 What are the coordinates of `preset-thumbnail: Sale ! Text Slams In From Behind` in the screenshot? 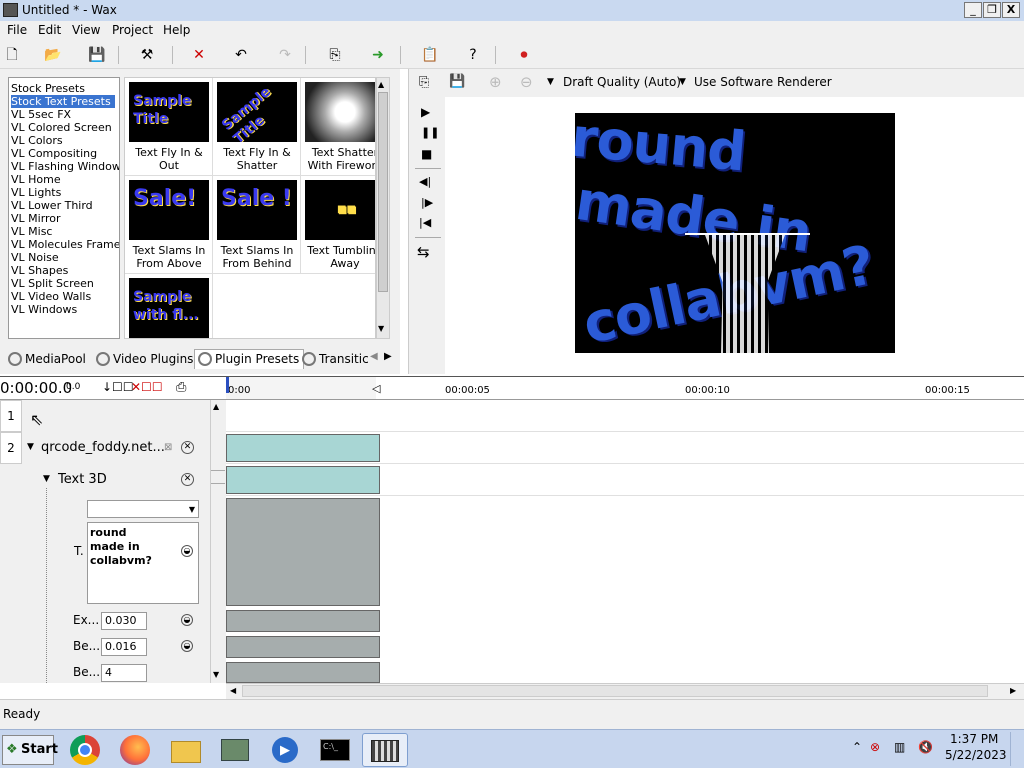 It's located at (257, 225).